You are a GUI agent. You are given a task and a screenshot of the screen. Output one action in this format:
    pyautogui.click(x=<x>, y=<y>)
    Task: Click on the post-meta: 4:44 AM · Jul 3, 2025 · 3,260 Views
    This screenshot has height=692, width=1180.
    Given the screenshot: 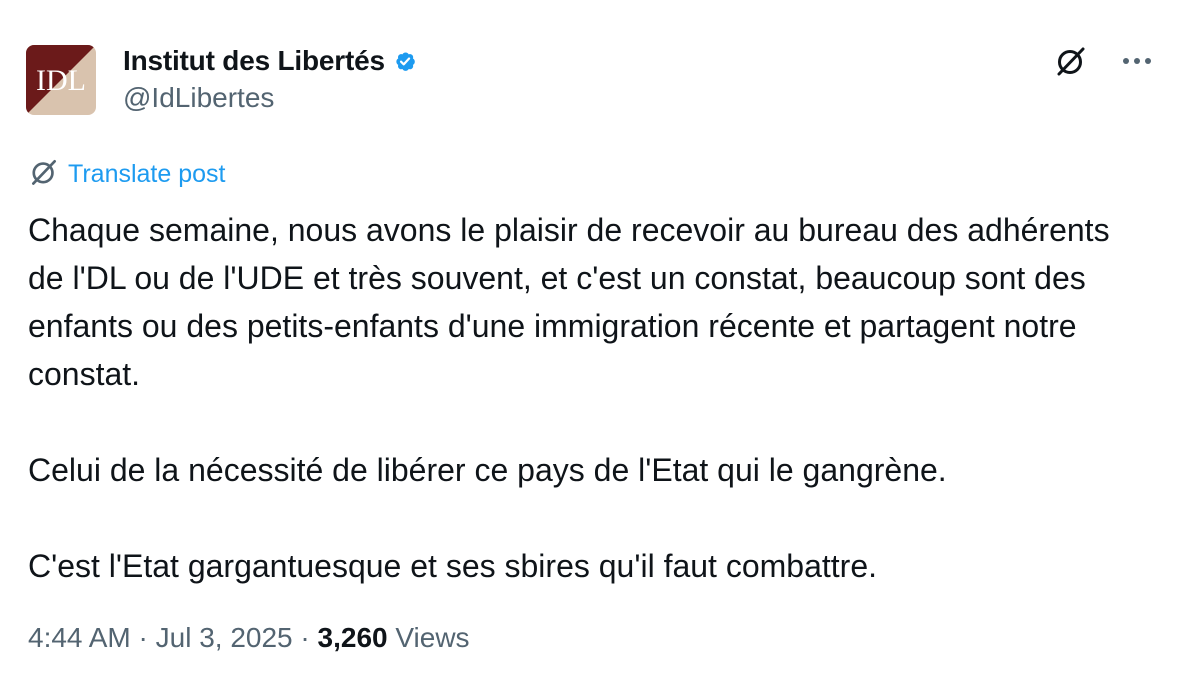 What is the action you would take?
    pyautogui.click(x=249, y=638)
    